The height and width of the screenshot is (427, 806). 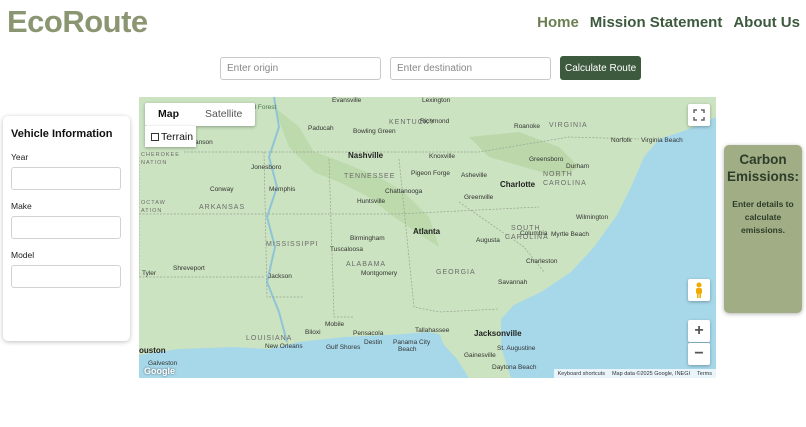 I want to click on city-label: Savannah, so click(x=513, y=282).